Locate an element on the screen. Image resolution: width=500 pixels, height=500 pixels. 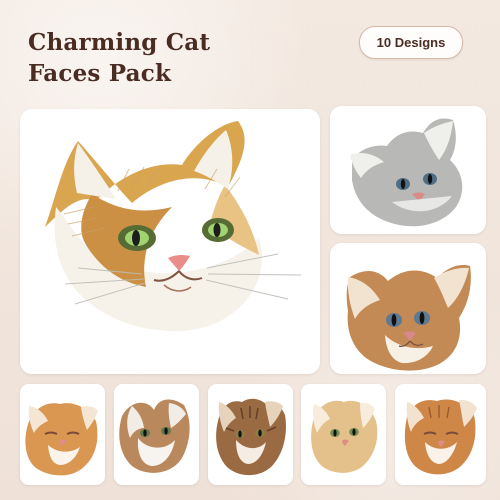
design-card-smiling-ginger is located at coordinates (440, 434).